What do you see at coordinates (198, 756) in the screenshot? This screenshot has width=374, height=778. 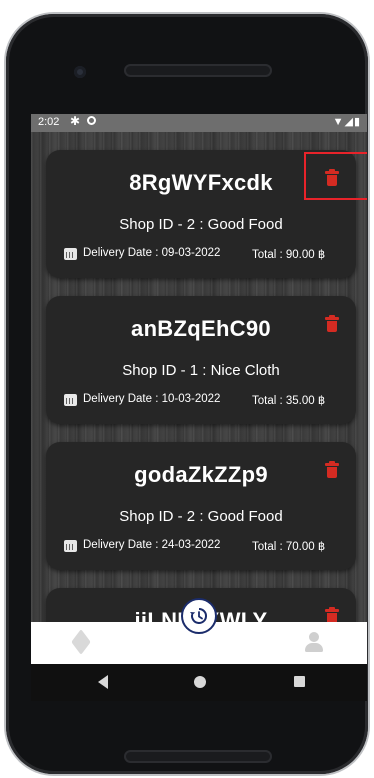 I see `speaker-bottom` at bounding box center [198, 756].